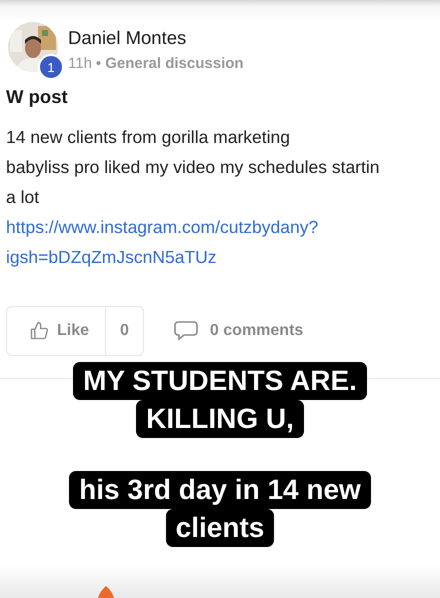 The height and width of the screenshot is (598, 440). What do you see at coordinates (23, 197) in the screenshot?
I see `post-text: a lot` at bounding box center [23, 197].